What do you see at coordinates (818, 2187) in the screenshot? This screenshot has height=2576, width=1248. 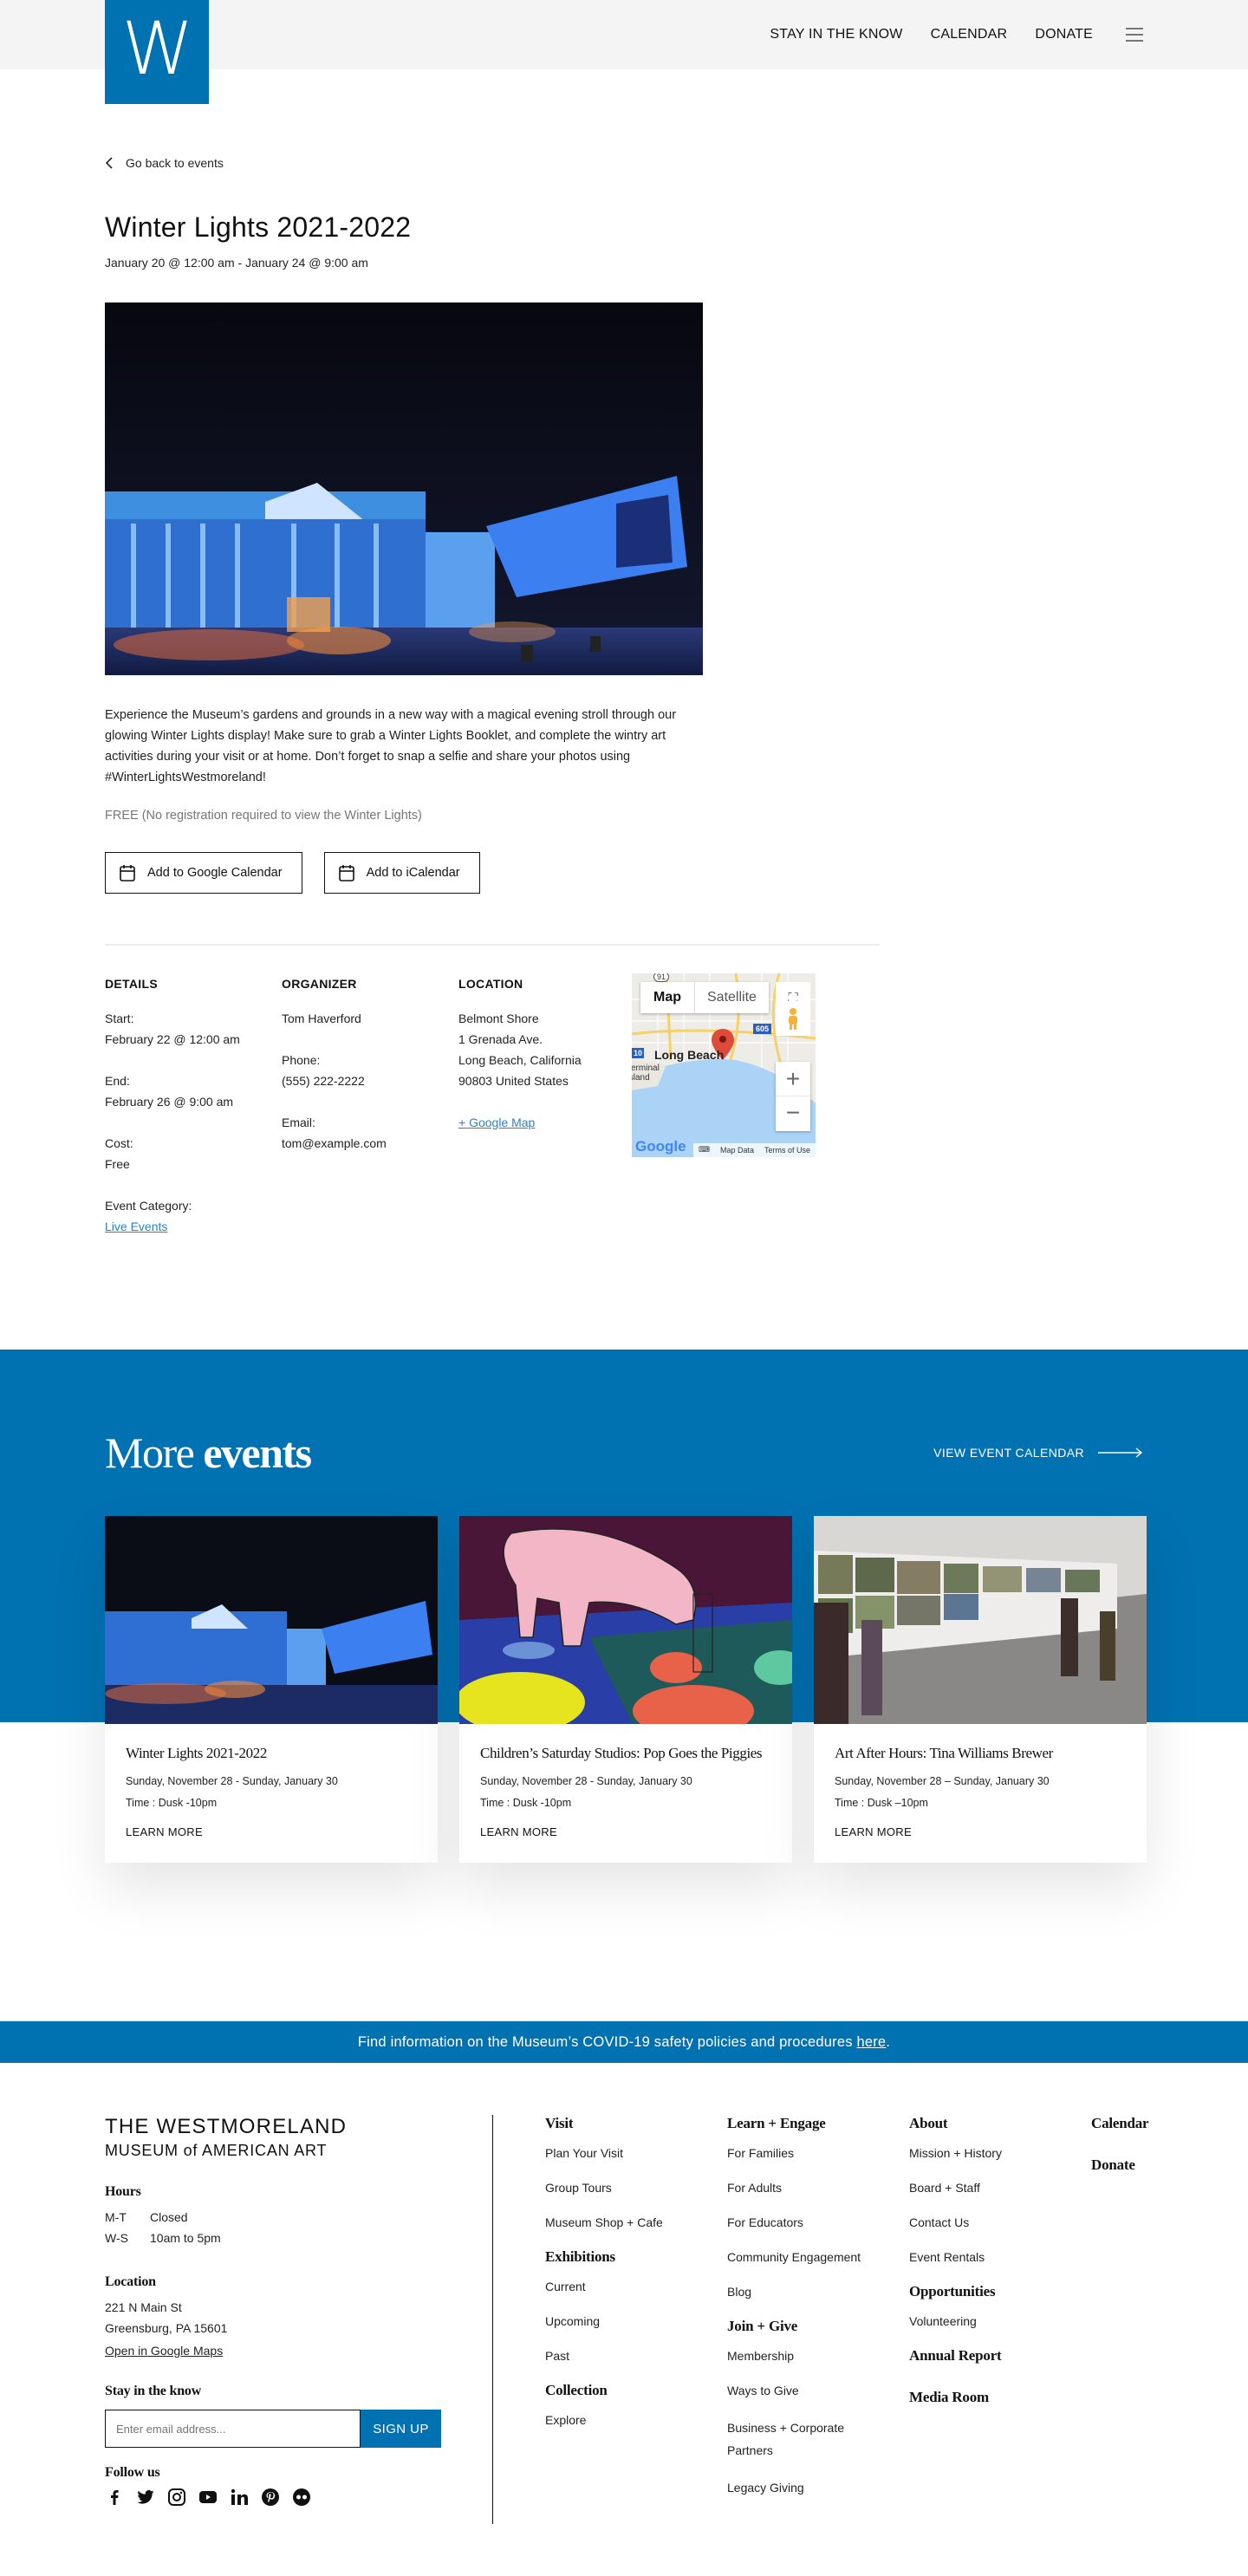 I see `footer-link: For Adults` at bounding box center [818, 2187].